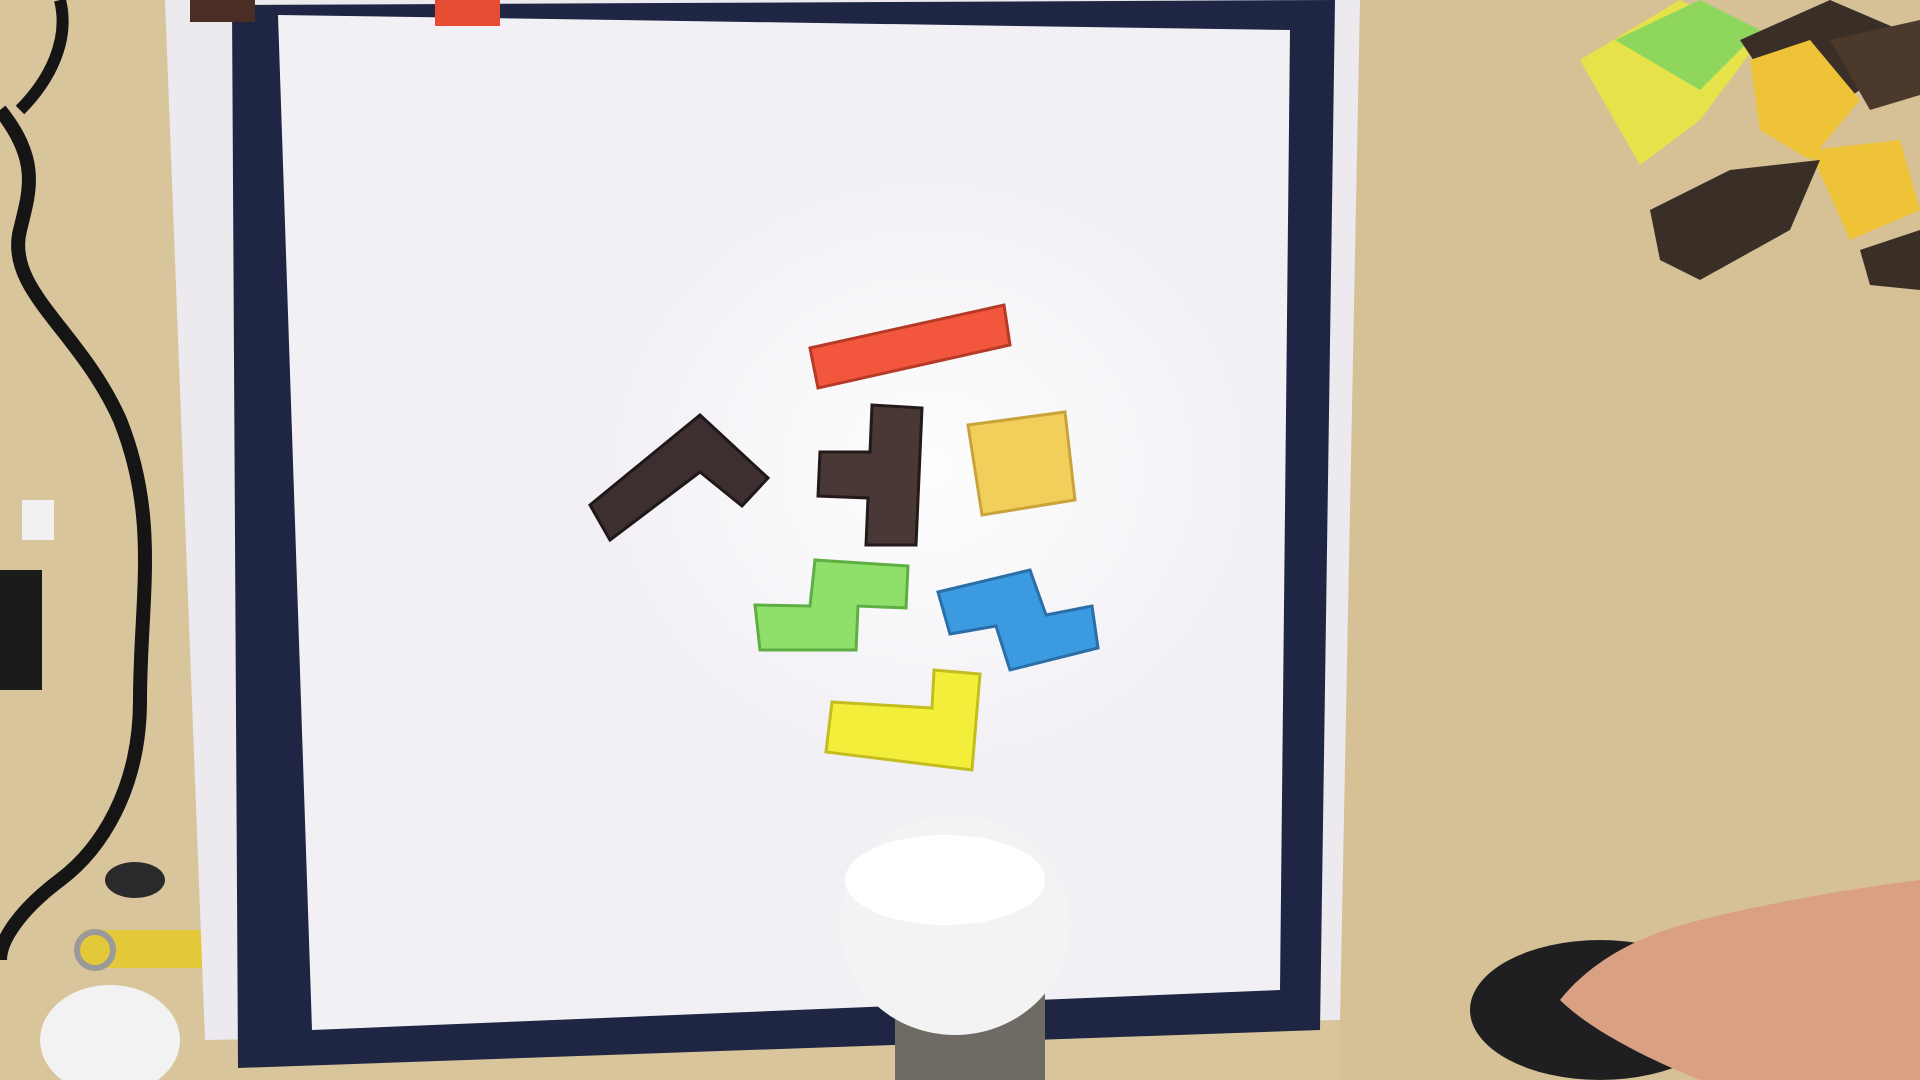 Image resolution: width=1920 pixels, height=1080 pixels. What do you see at coordinates (222, 11) in the screenshot?
I see `top-edge-brown-block` at bounding box center [222, 11].